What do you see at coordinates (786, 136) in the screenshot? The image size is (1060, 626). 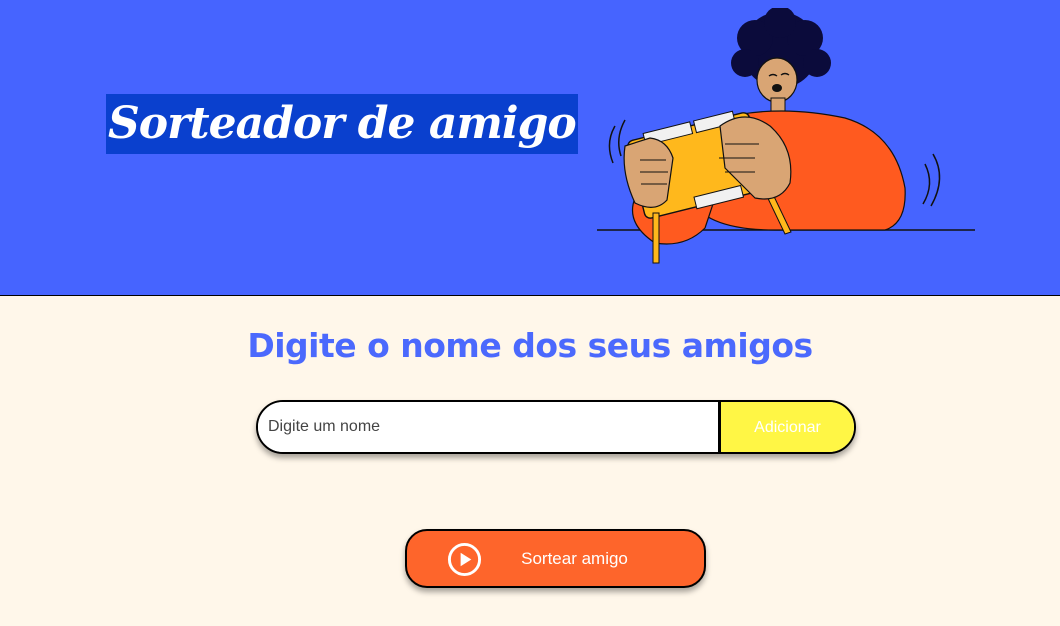 I see `person-holding-box-illustration` at bounding box center [786, 136].